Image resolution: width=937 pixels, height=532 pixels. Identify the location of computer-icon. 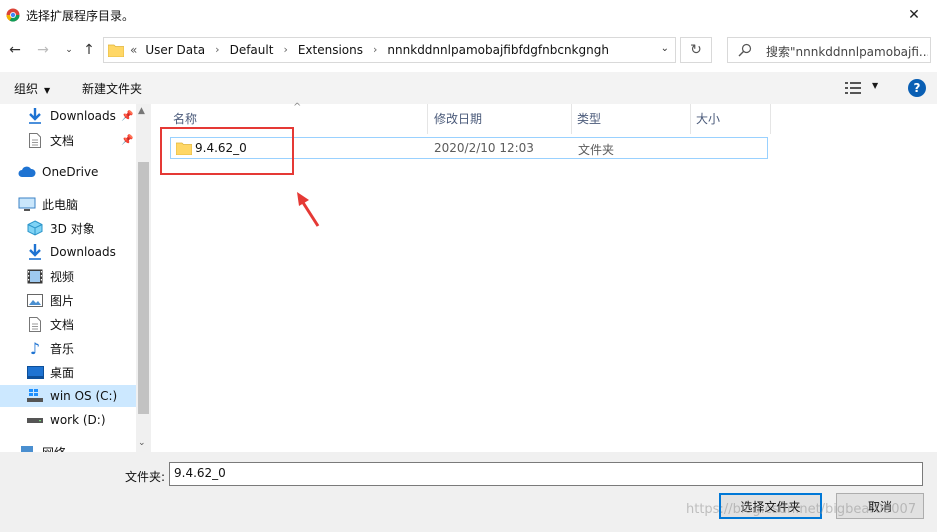
(27, 204).